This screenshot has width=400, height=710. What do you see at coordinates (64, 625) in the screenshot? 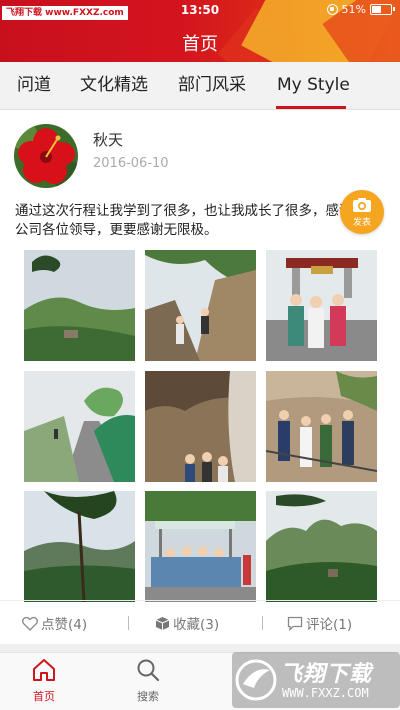
I see `like-count-label: 点赞(4)` at bounding box center [64, 625].